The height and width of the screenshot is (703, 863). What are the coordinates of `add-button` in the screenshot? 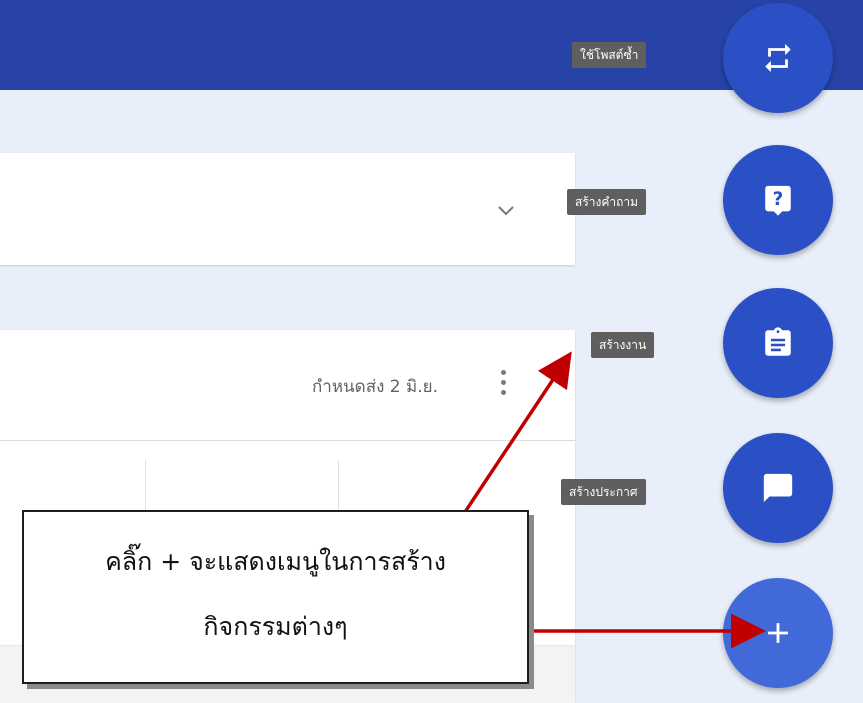 It's located at (778, 633).